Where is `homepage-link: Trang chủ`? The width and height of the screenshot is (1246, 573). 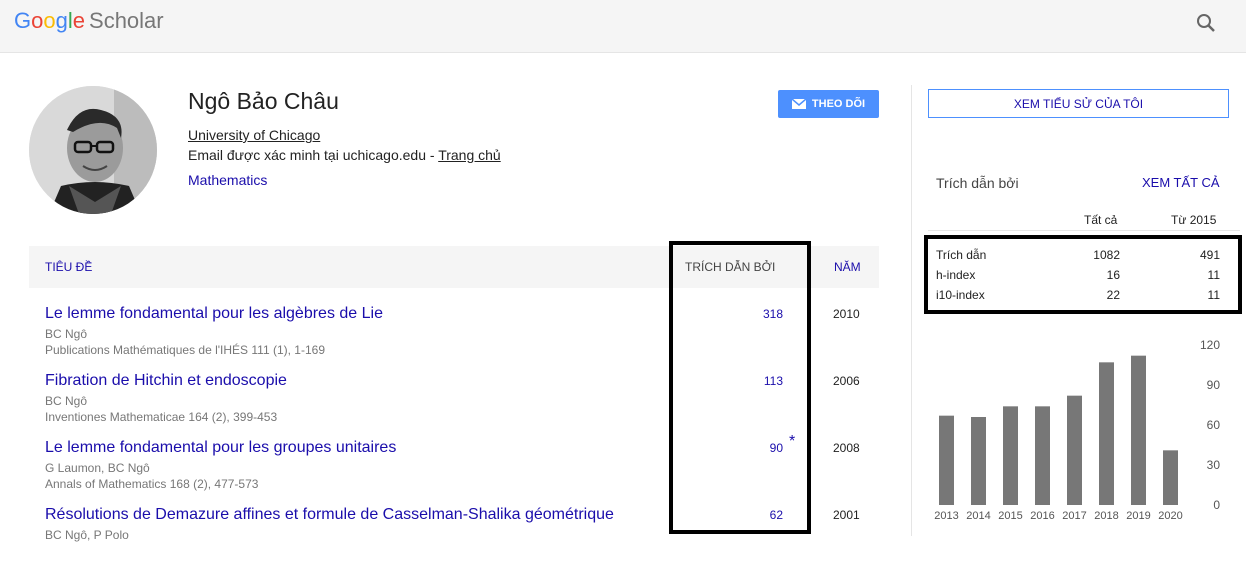 homepage-link: Trang chủ is located at coordinates (469, 155).